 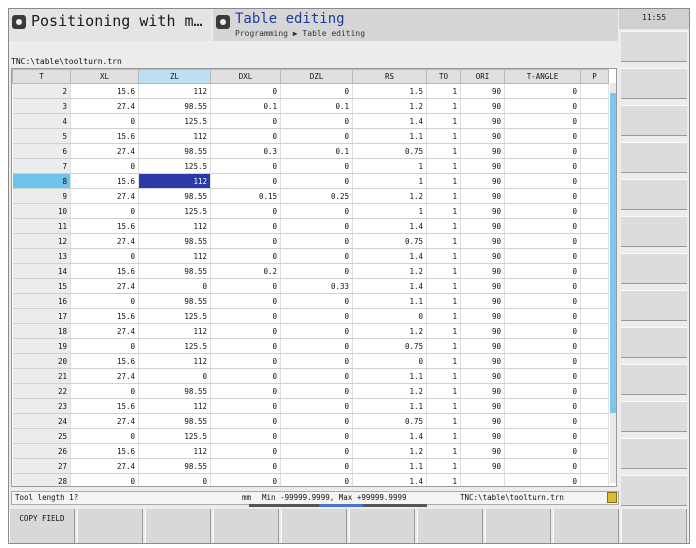 I want to click on table-cell: 112, so click(x=174, y=256).